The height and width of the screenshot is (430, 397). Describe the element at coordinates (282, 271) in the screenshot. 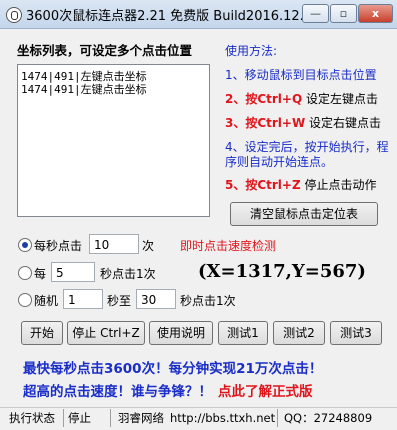

I see `mouse-coordinates: (X=1317,Y=567)` at that location.